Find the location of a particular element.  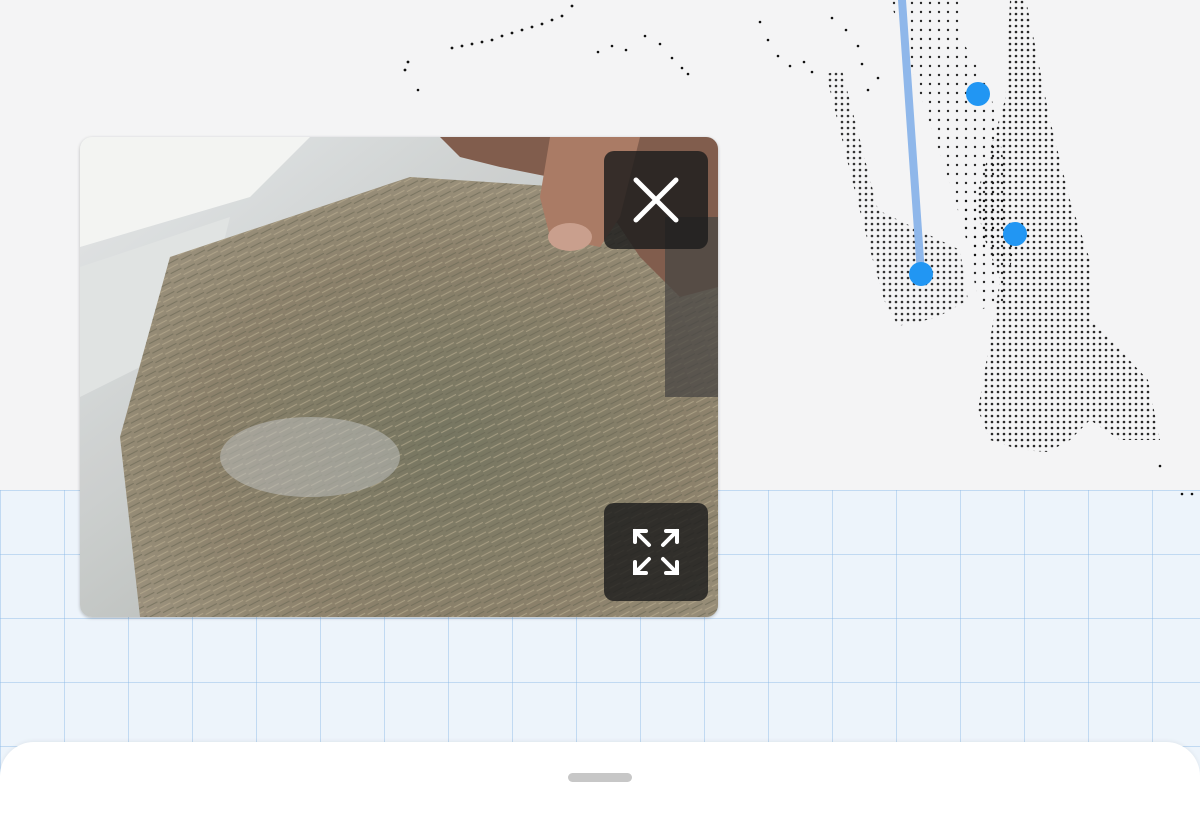

close-button is located at coordinates (656, 200).